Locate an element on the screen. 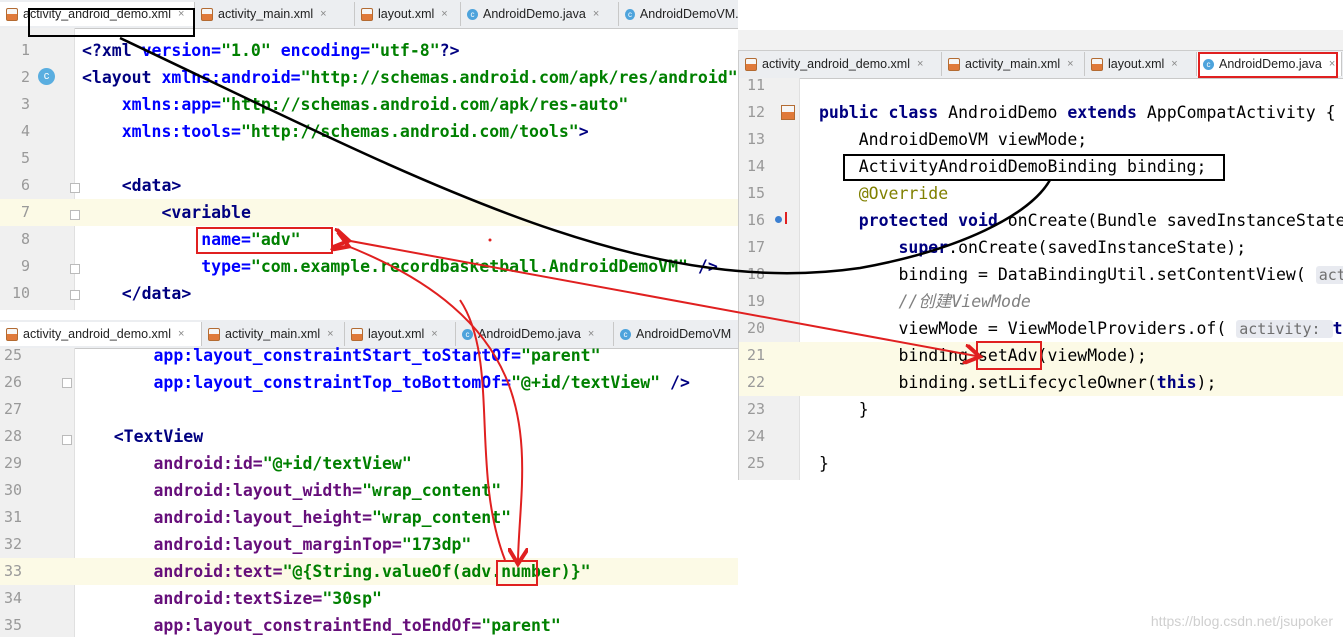 Image resolution: width=1343 pixels, height=637 pixels. line-number: 20 is located at coordinates (755, 328).